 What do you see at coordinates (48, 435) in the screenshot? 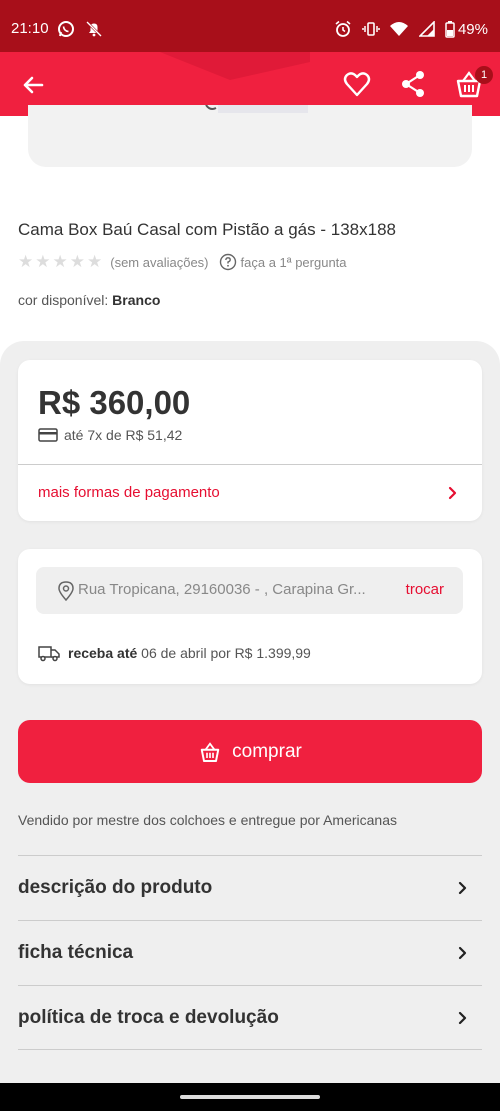
I see `credit-card-icon` at bounding box center [48, 435].